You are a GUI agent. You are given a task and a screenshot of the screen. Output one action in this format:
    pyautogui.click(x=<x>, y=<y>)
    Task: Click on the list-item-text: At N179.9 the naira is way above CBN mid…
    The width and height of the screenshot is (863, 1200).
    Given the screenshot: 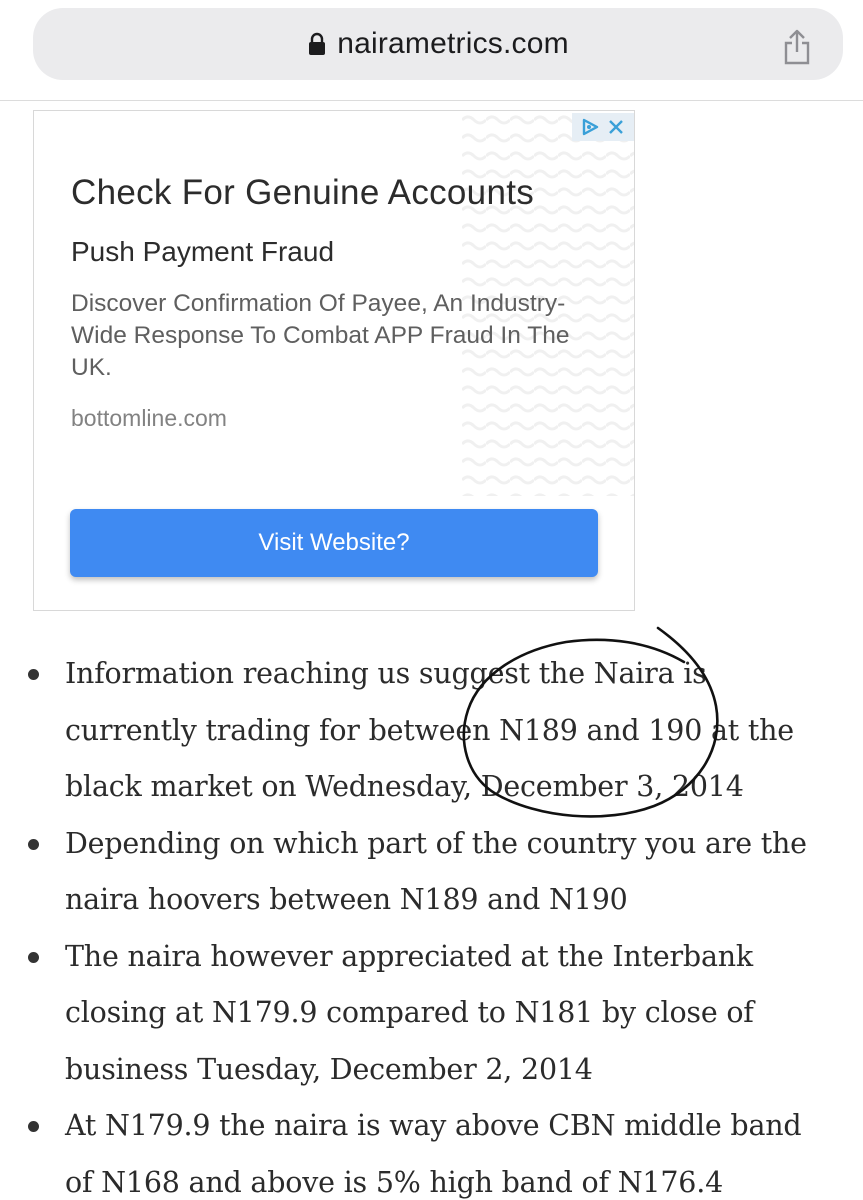 What is the action you would take?
    pyautogui.click(x=433, y=1154)
    